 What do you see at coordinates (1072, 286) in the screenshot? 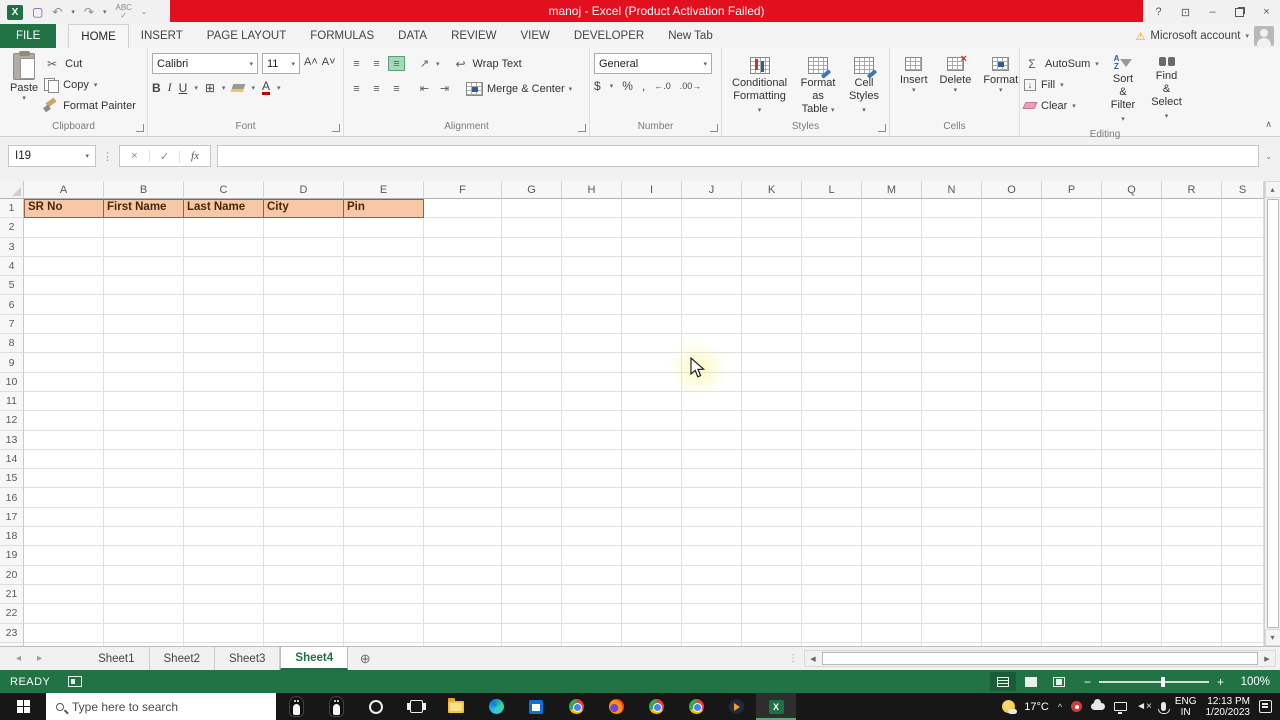
I see `cell-P5` at bounding box center [1072, 286].